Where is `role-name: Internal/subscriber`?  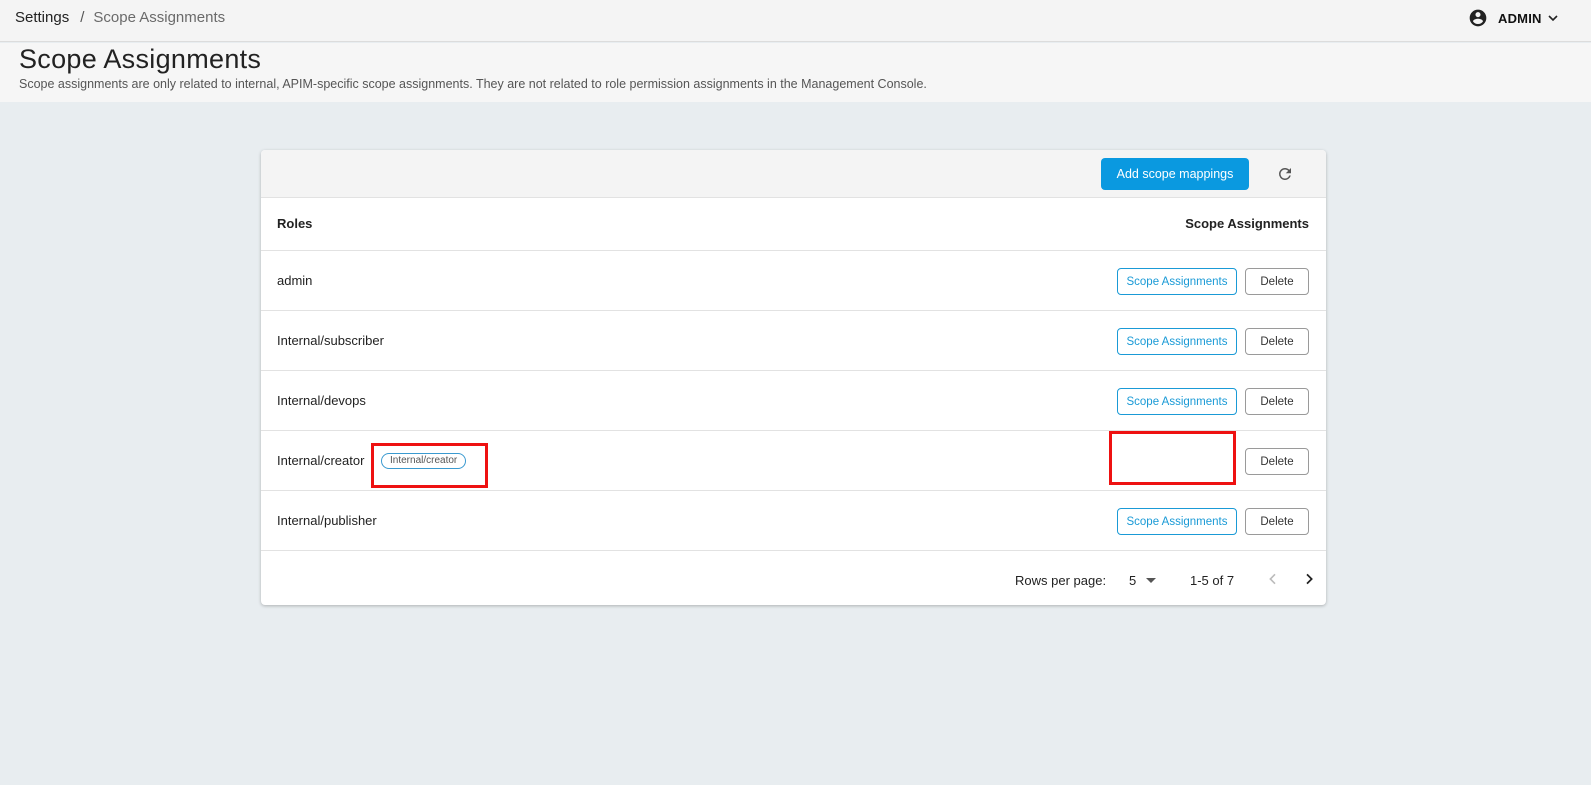
role-name: Internal/subscriber is located at coordinates (330, 340).